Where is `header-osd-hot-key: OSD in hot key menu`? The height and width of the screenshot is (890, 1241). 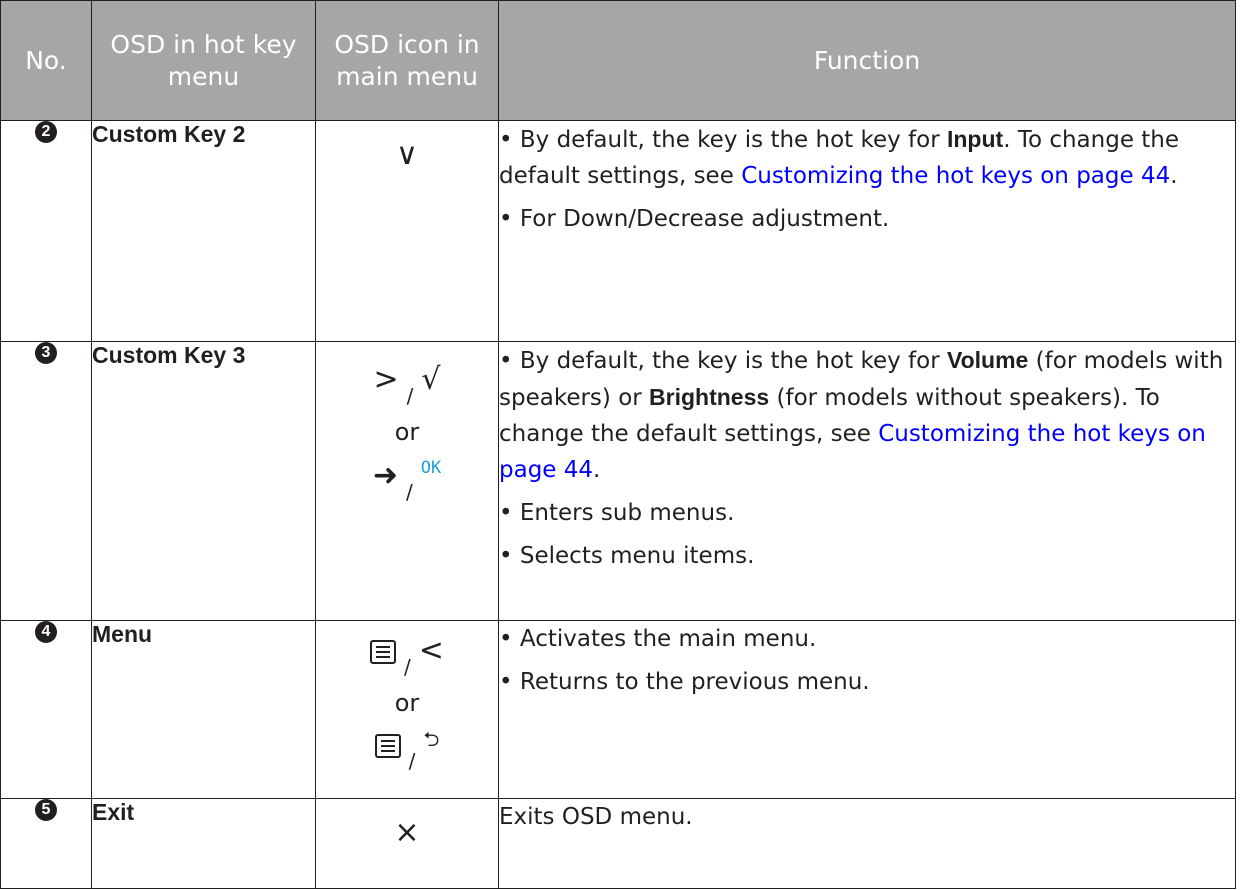 header-osd-hot-key: OSD in hot key menu is located at coordinates (203, 60).